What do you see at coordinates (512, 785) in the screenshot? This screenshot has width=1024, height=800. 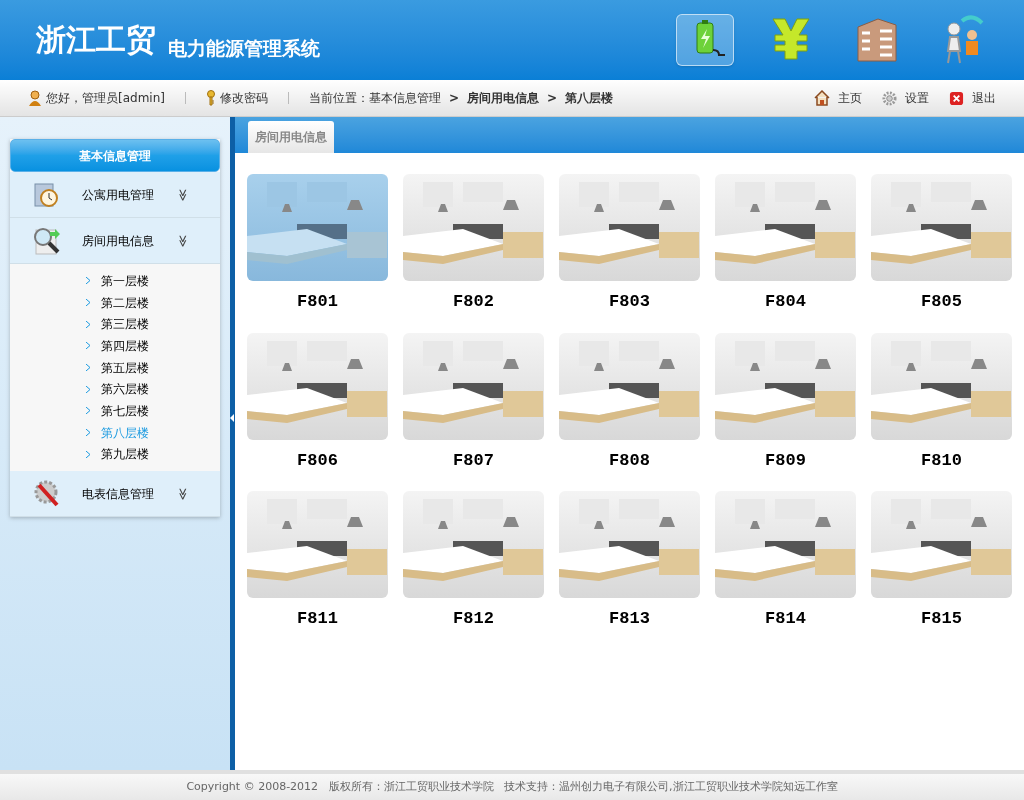 I see `footer-text: Copyright © 2008-2012 版权所有：浙江工贸职业技术学院 技术支持：温州创力电子有限公司,浙江工贸职业技术学院知远工作室` at bounding box center [512, 785].